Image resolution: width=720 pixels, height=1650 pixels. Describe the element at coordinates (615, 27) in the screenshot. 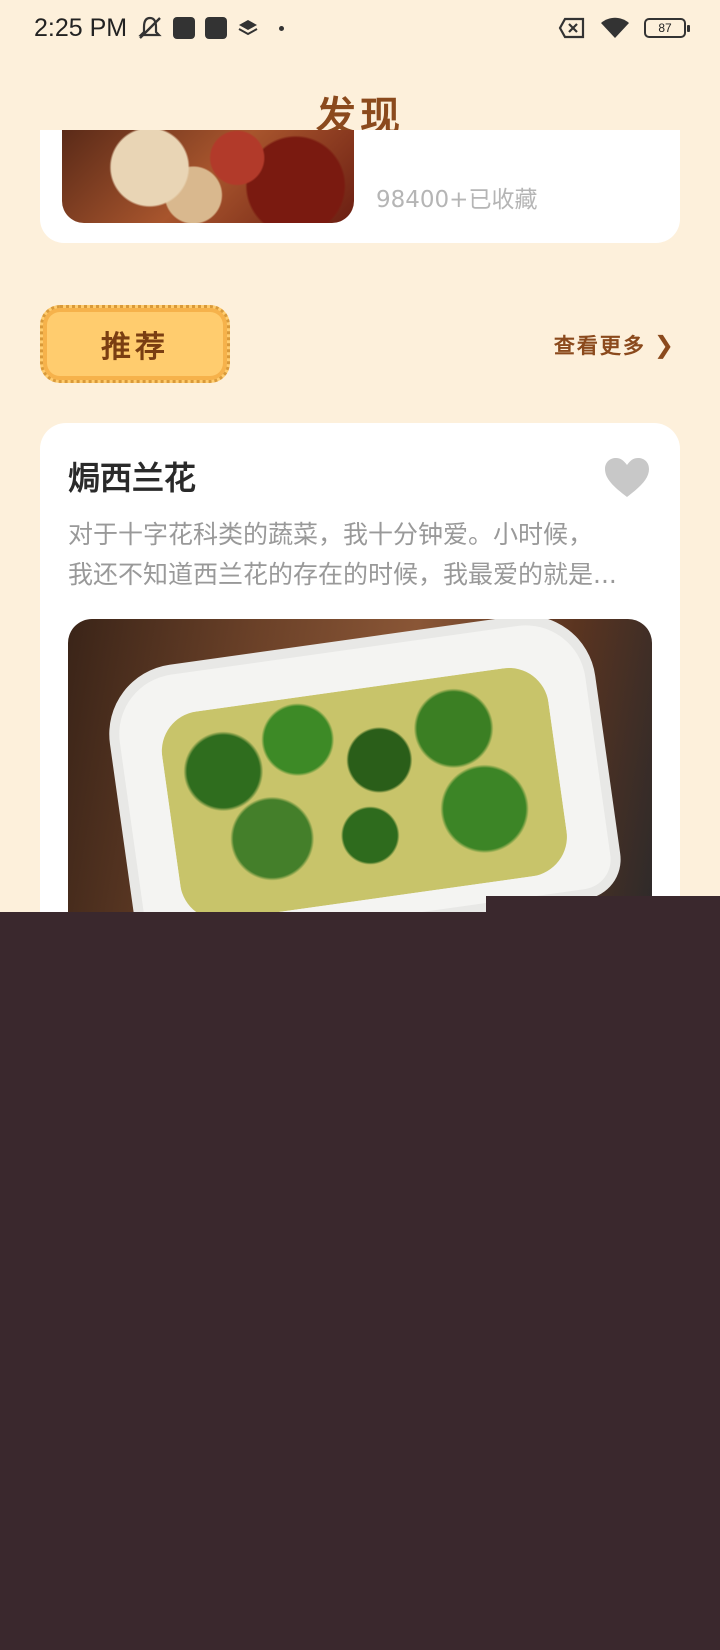

I see `wifi-icon` at that location.